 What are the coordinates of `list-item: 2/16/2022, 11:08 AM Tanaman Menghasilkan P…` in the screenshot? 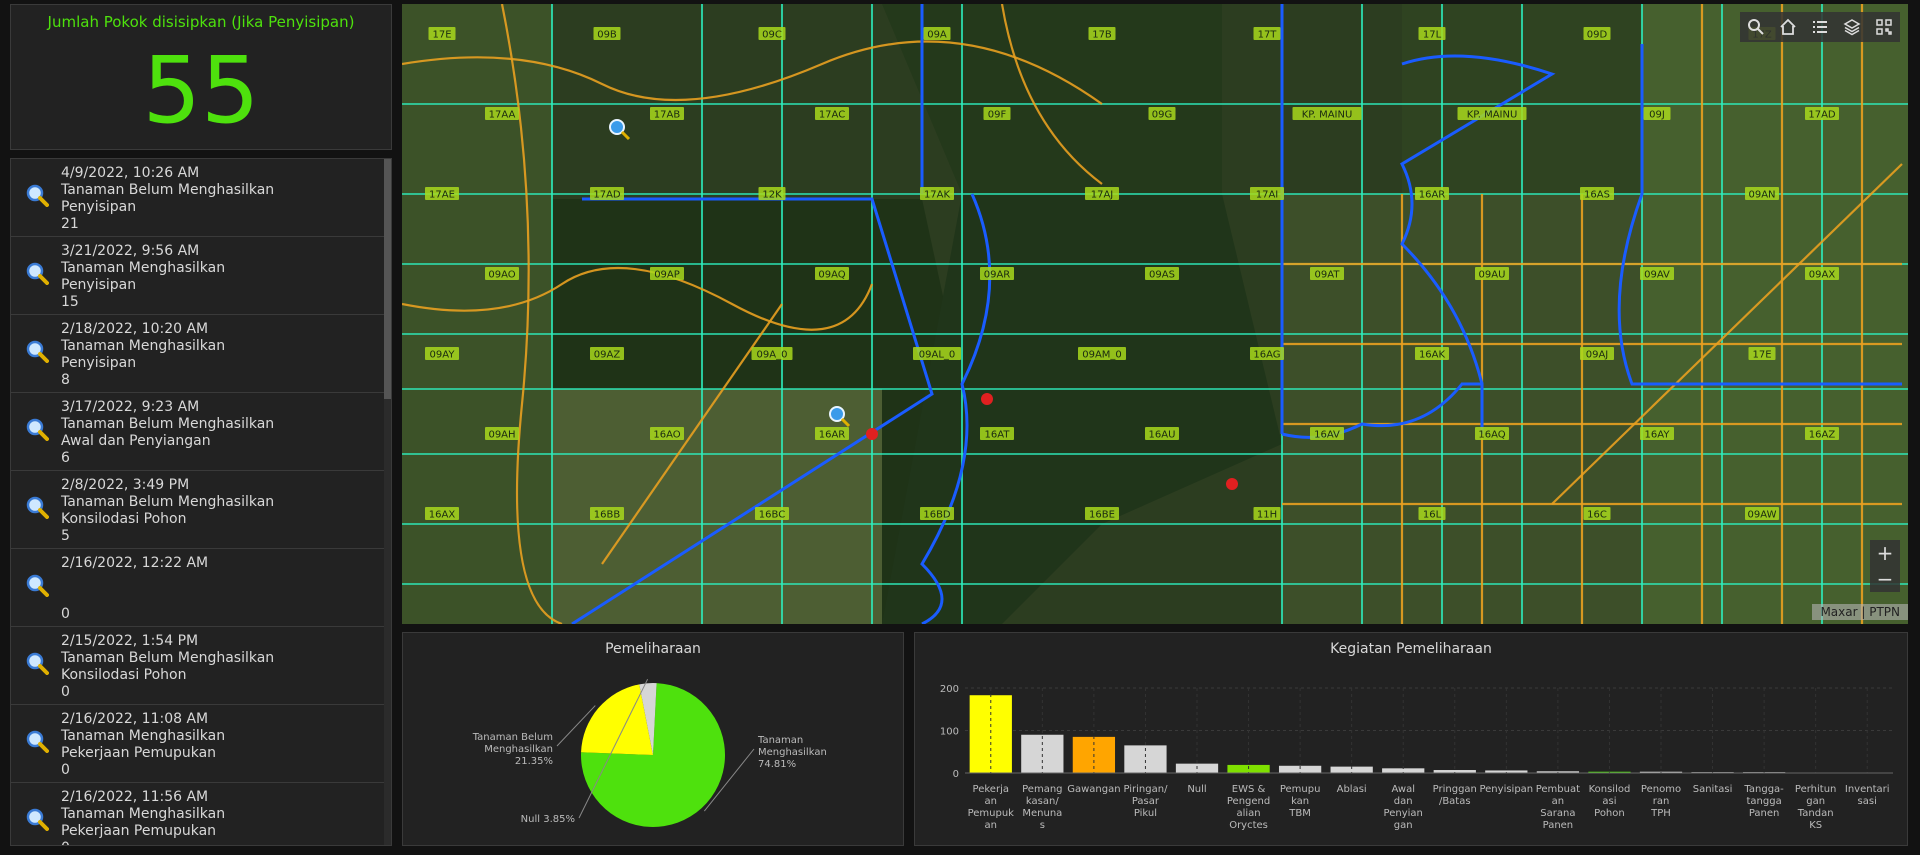 It's located at (201, 744).